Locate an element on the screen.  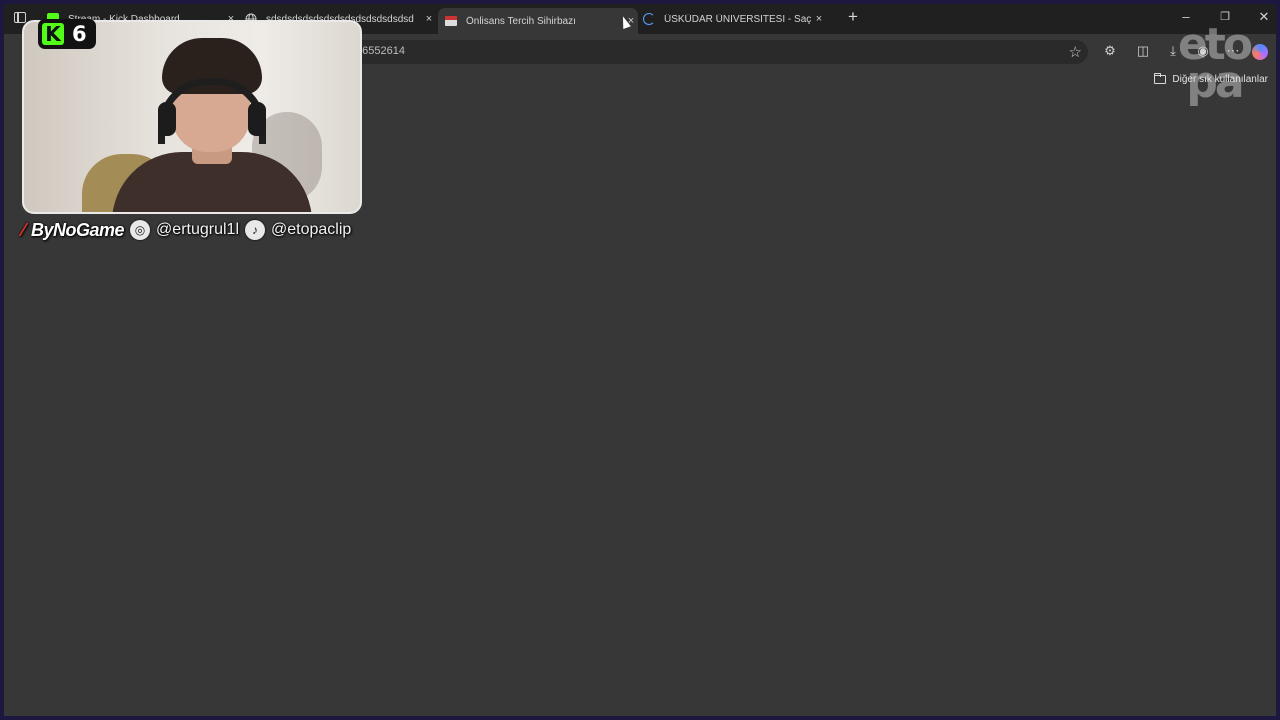
address-bar: 06552614 ☆ is located at coordinates (711, 52).